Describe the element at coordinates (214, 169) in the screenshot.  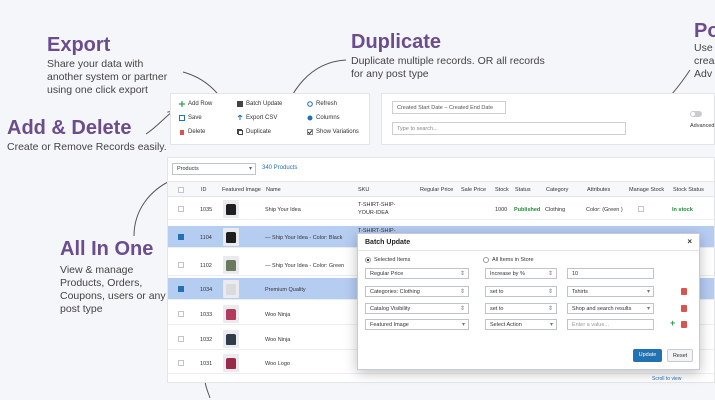
I see `post-type-select: Products` at that location.